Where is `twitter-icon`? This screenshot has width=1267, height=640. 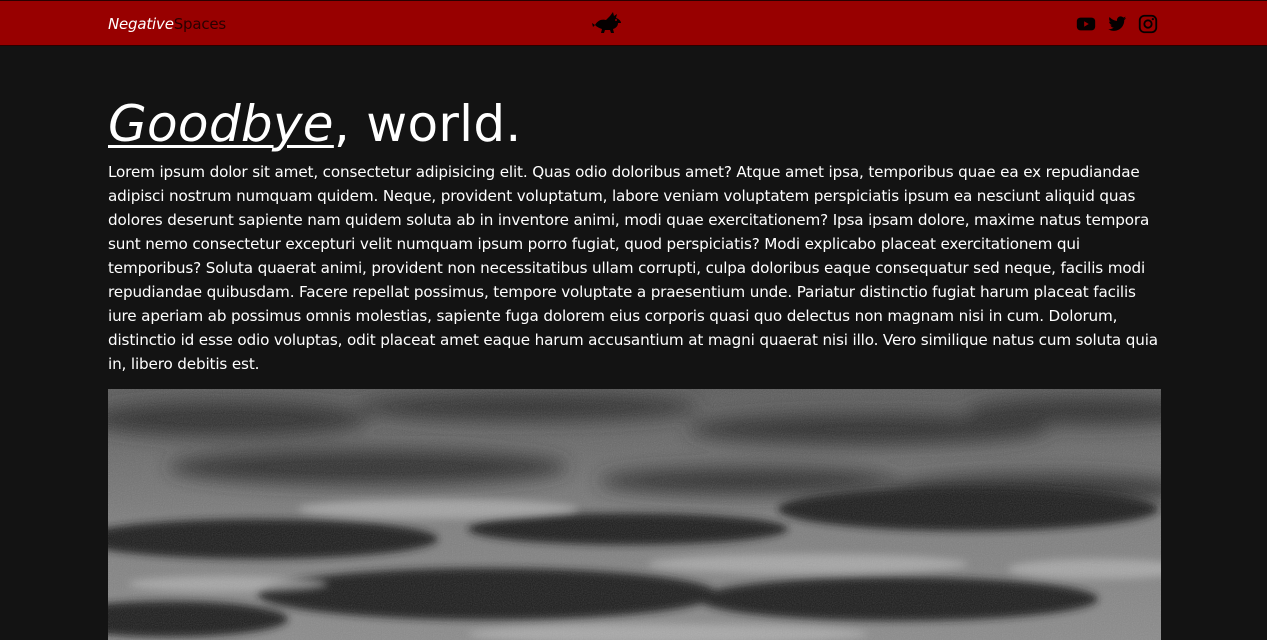
twitter-icon is located at coordinates (1117, 24).